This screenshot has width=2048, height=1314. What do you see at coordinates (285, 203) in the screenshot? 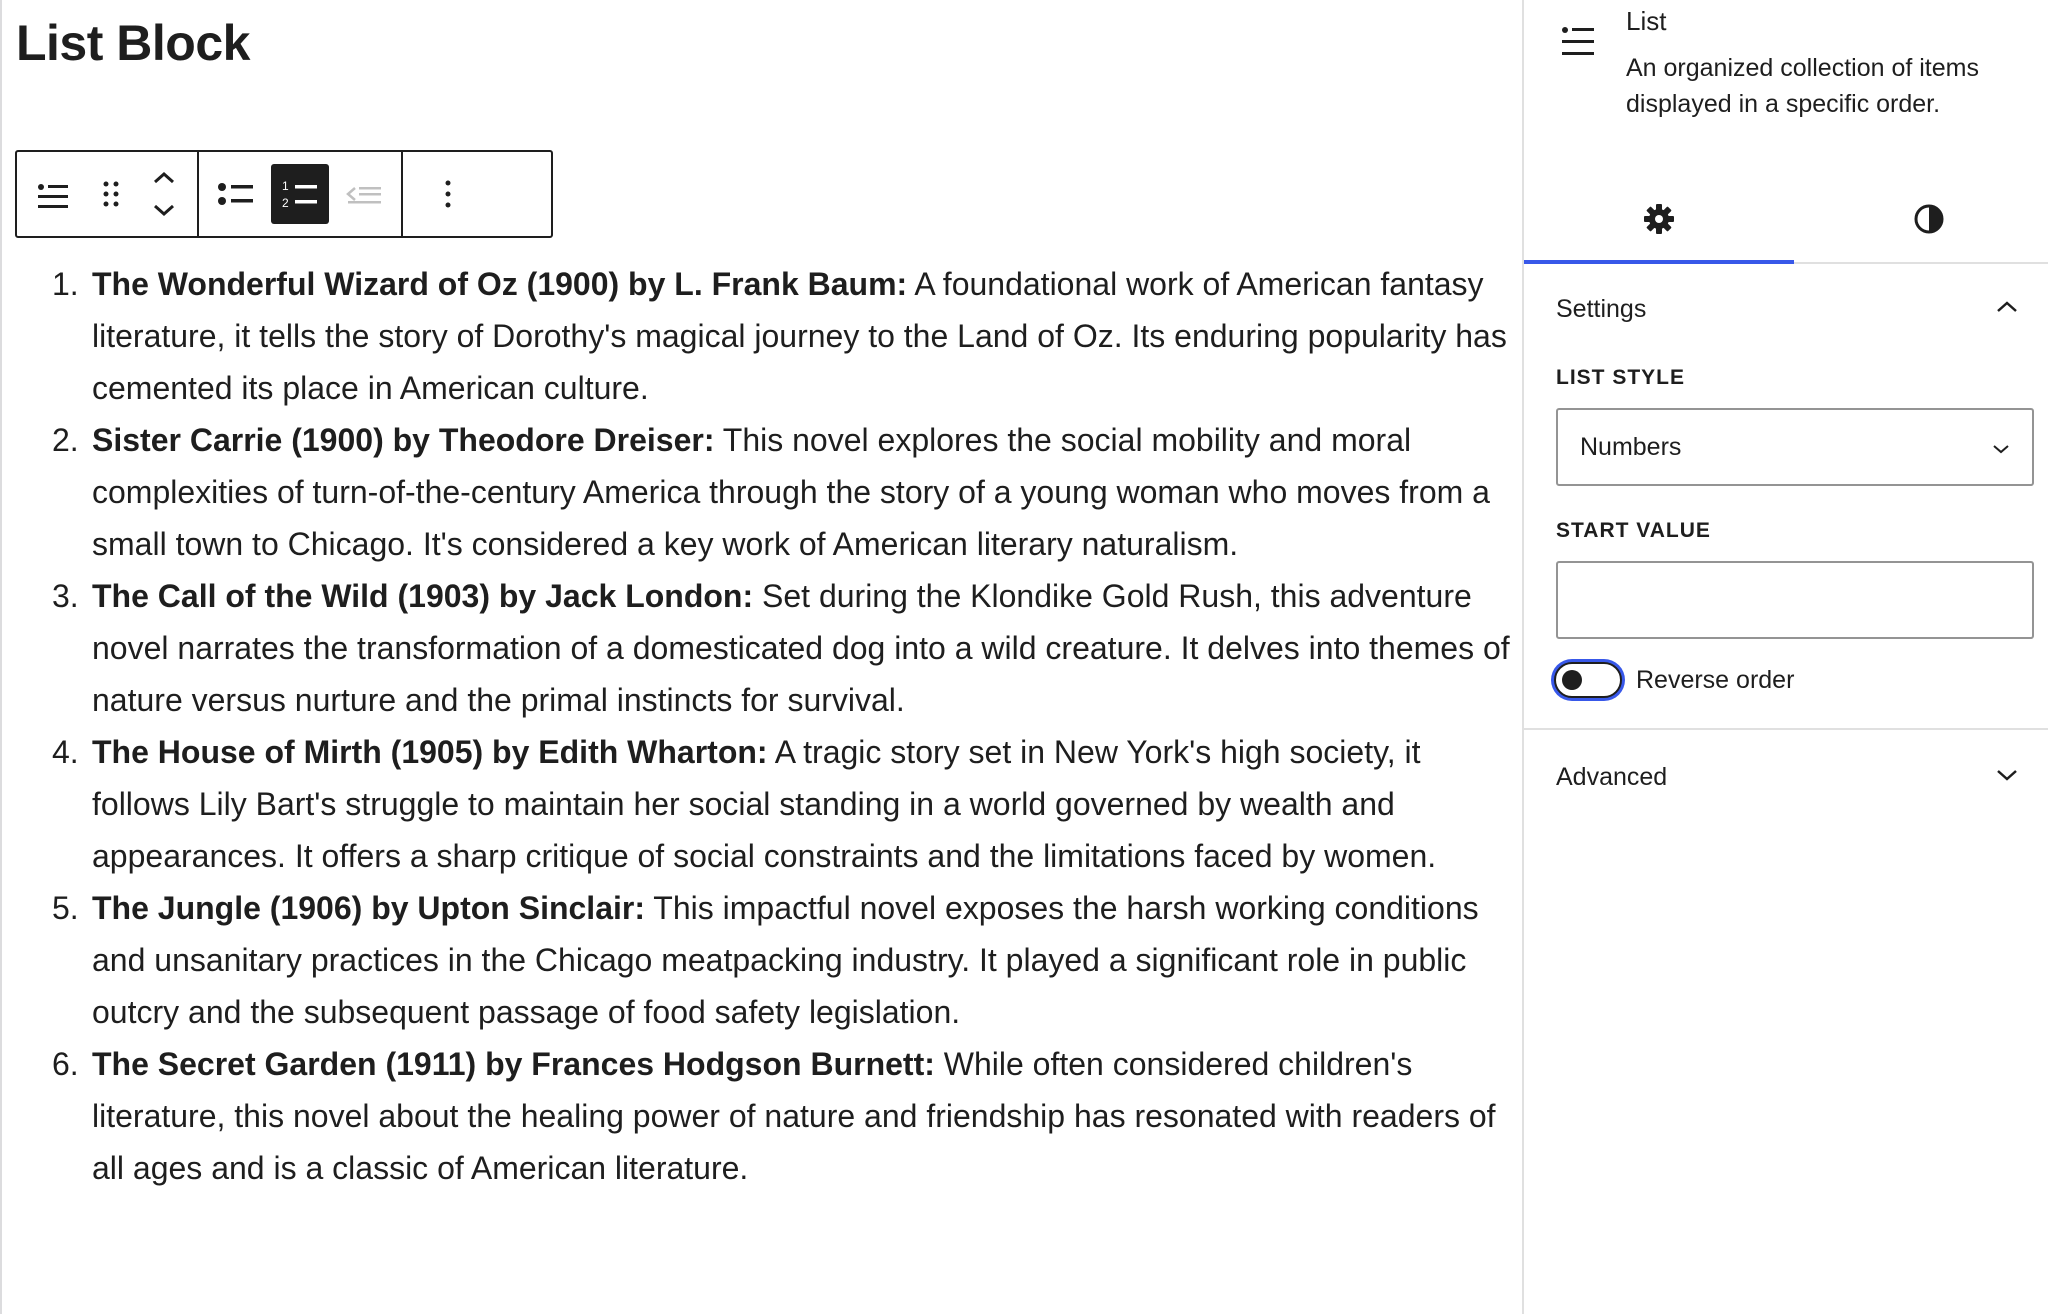
I see `svg-text: 2` at bounding box center [285, 203].